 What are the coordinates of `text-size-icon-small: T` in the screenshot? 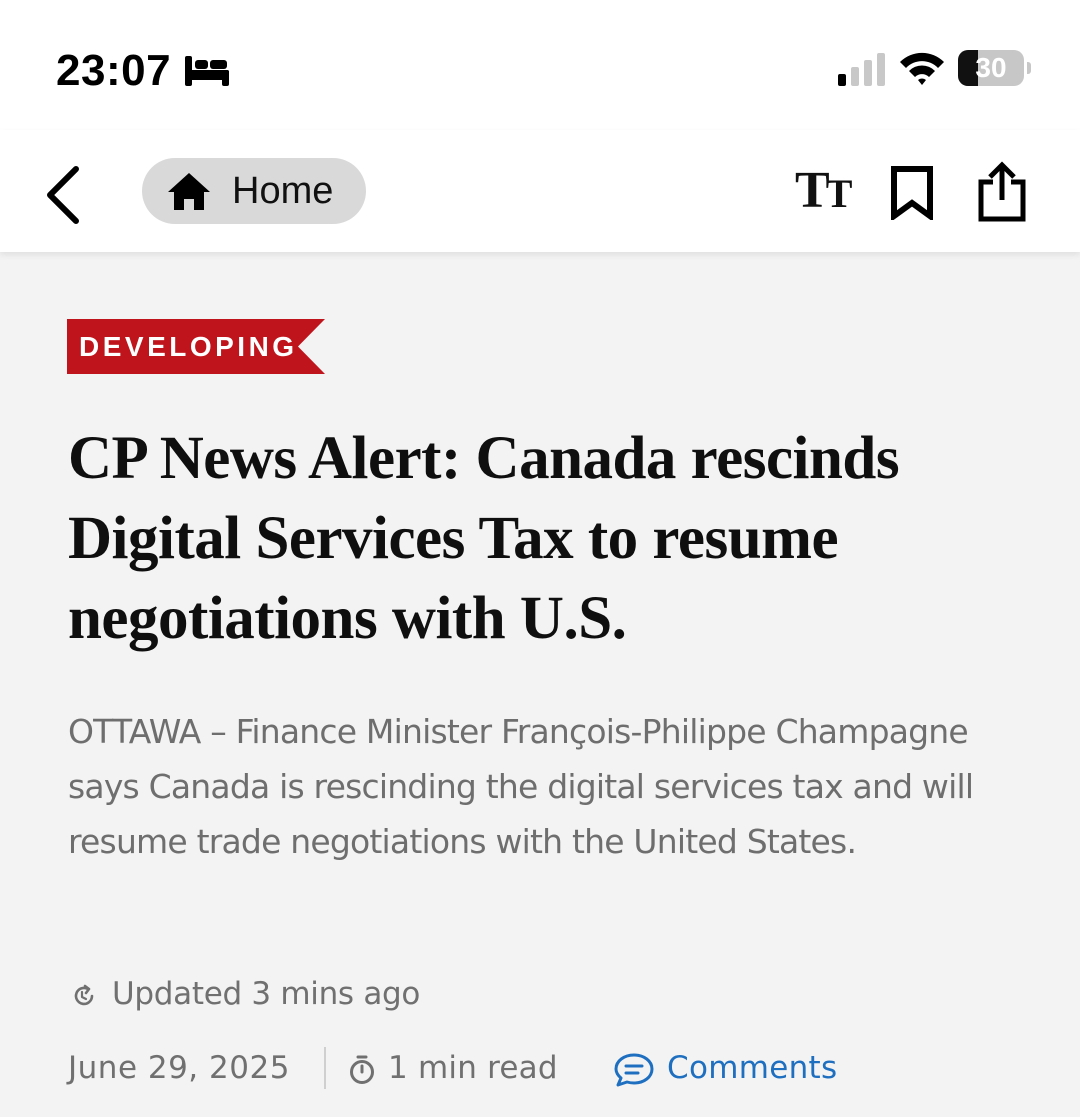 It's located at (839, 193).